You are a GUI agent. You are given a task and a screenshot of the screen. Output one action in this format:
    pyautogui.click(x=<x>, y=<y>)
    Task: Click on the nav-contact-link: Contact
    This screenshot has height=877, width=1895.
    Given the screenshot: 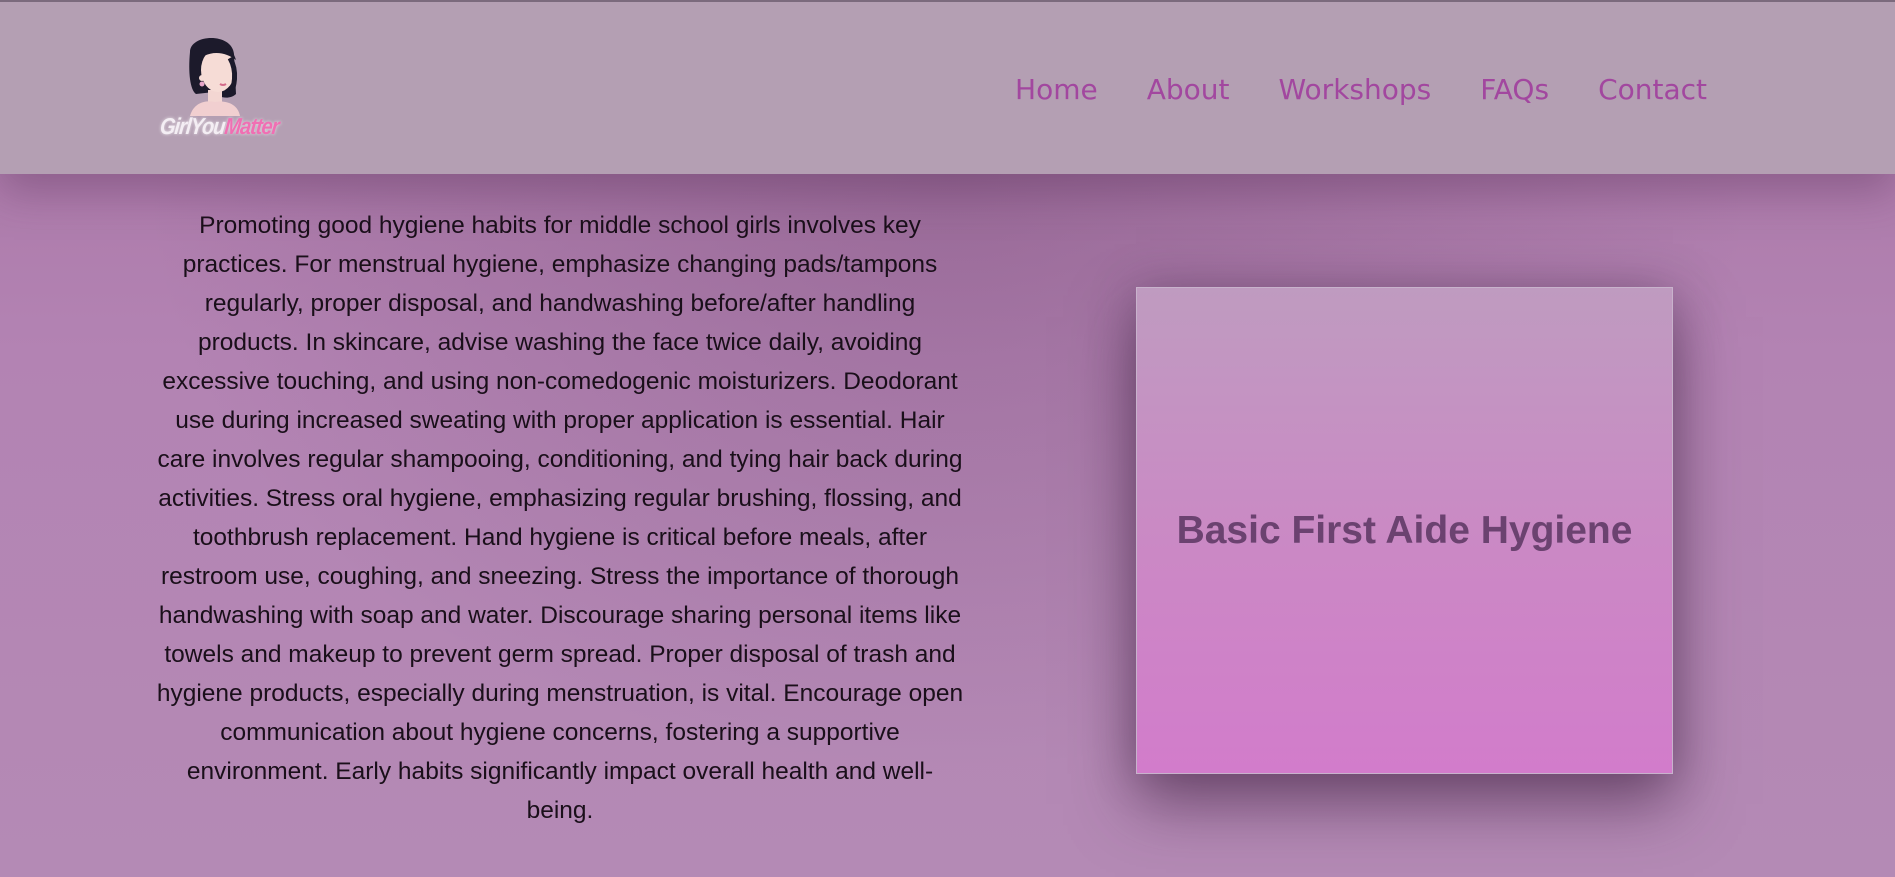 What is the action you would take?
    pyautogui.click(x=1652, y=90)
    